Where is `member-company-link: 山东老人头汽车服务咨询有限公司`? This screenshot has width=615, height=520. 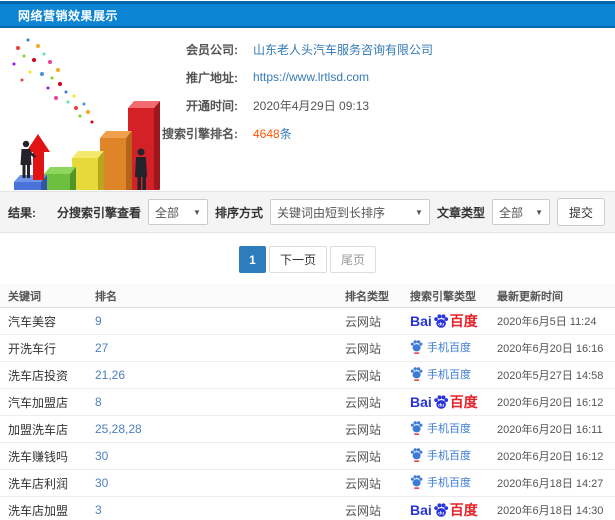 member-company-link: 山东老人头汽车服务咨询有限公司 is located at coordinates (343, 49).